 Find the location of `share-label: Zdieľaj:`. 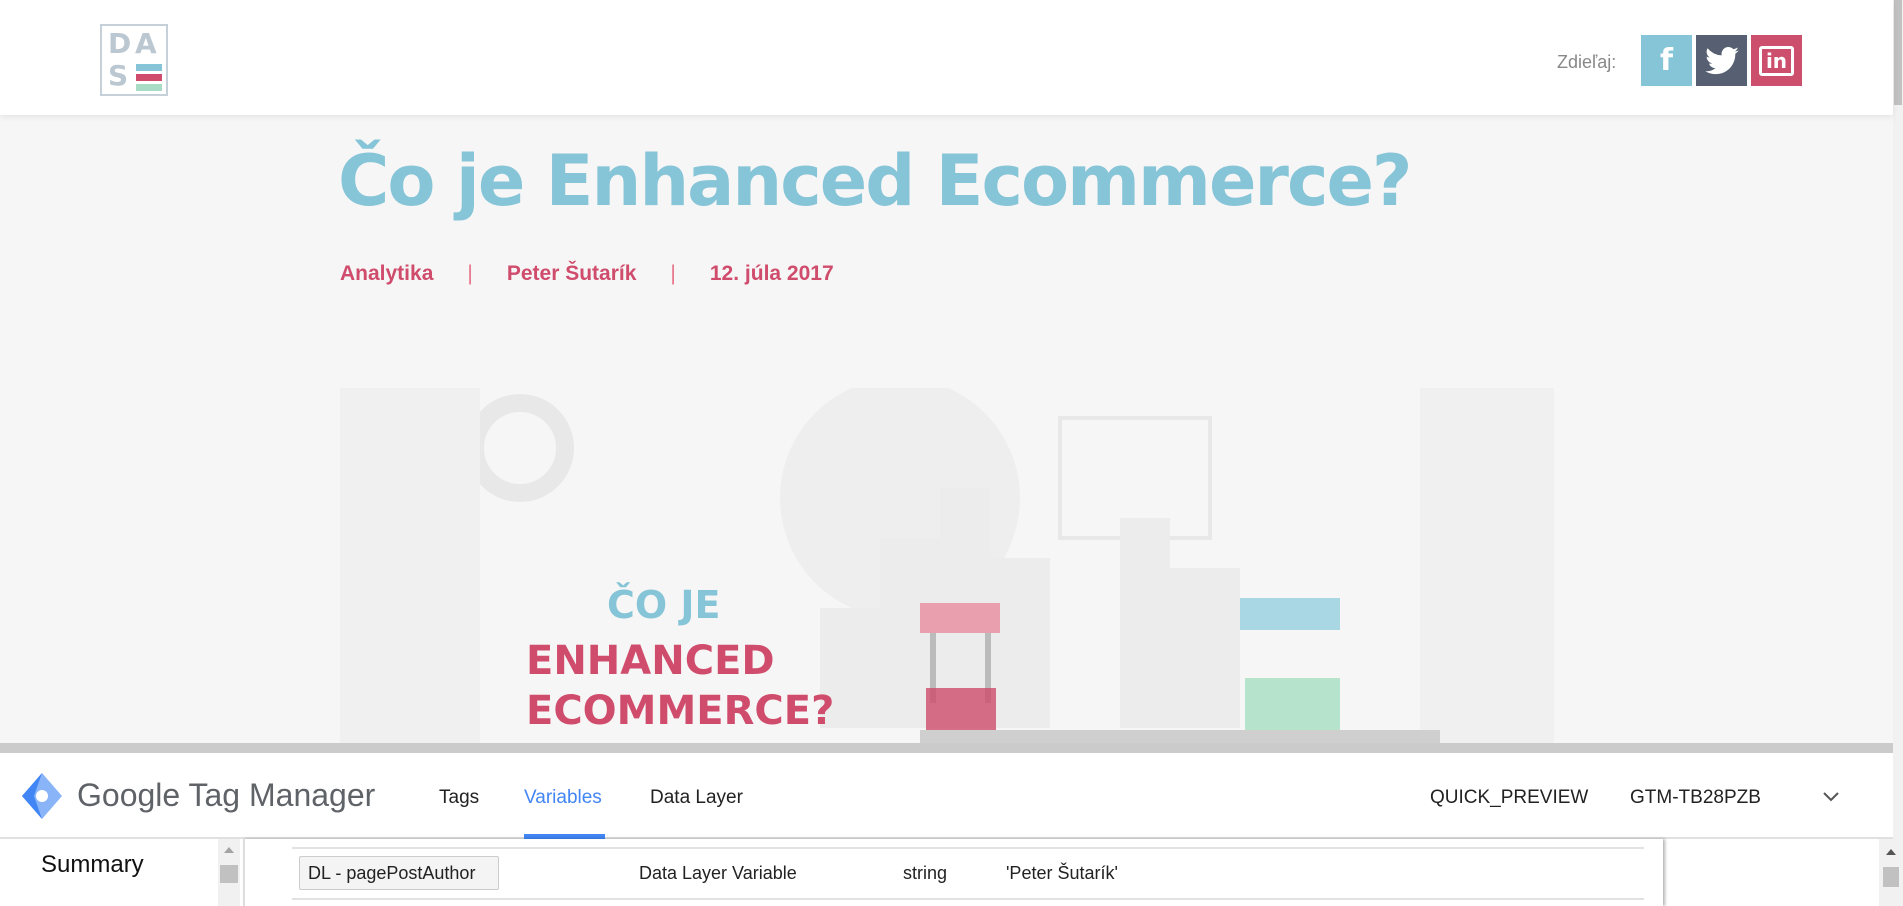

share-label: Zdieľaj: is located at coordinates (1587, 62).